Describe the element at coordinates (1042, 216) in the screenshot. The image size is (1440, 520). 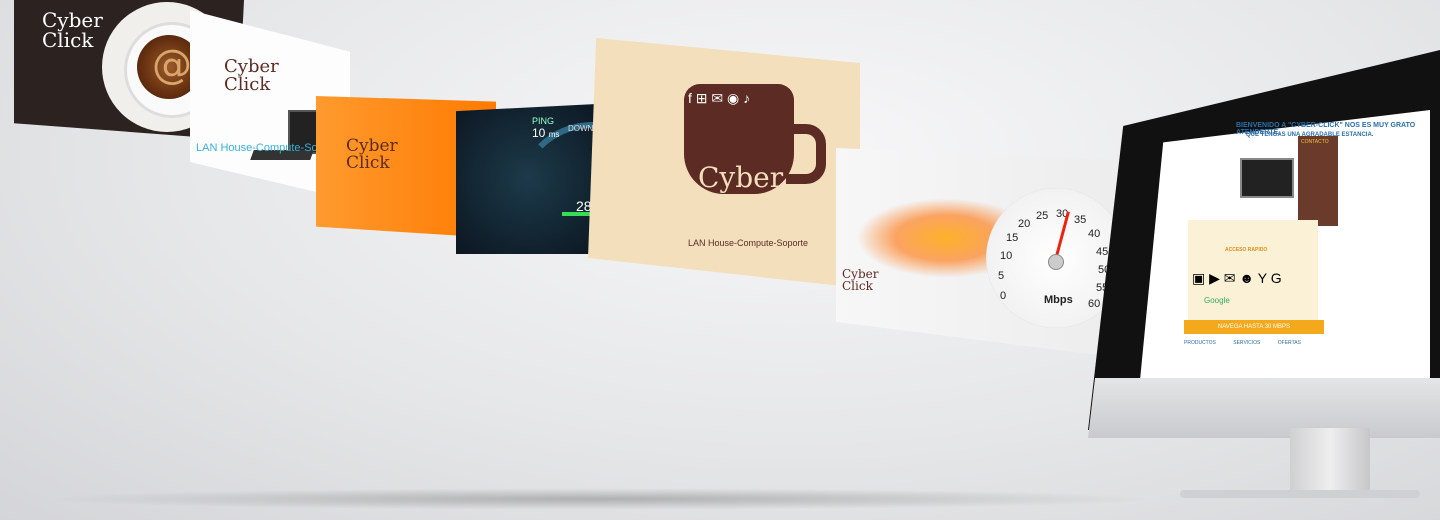
I see `gauge-number: 25` at that location.